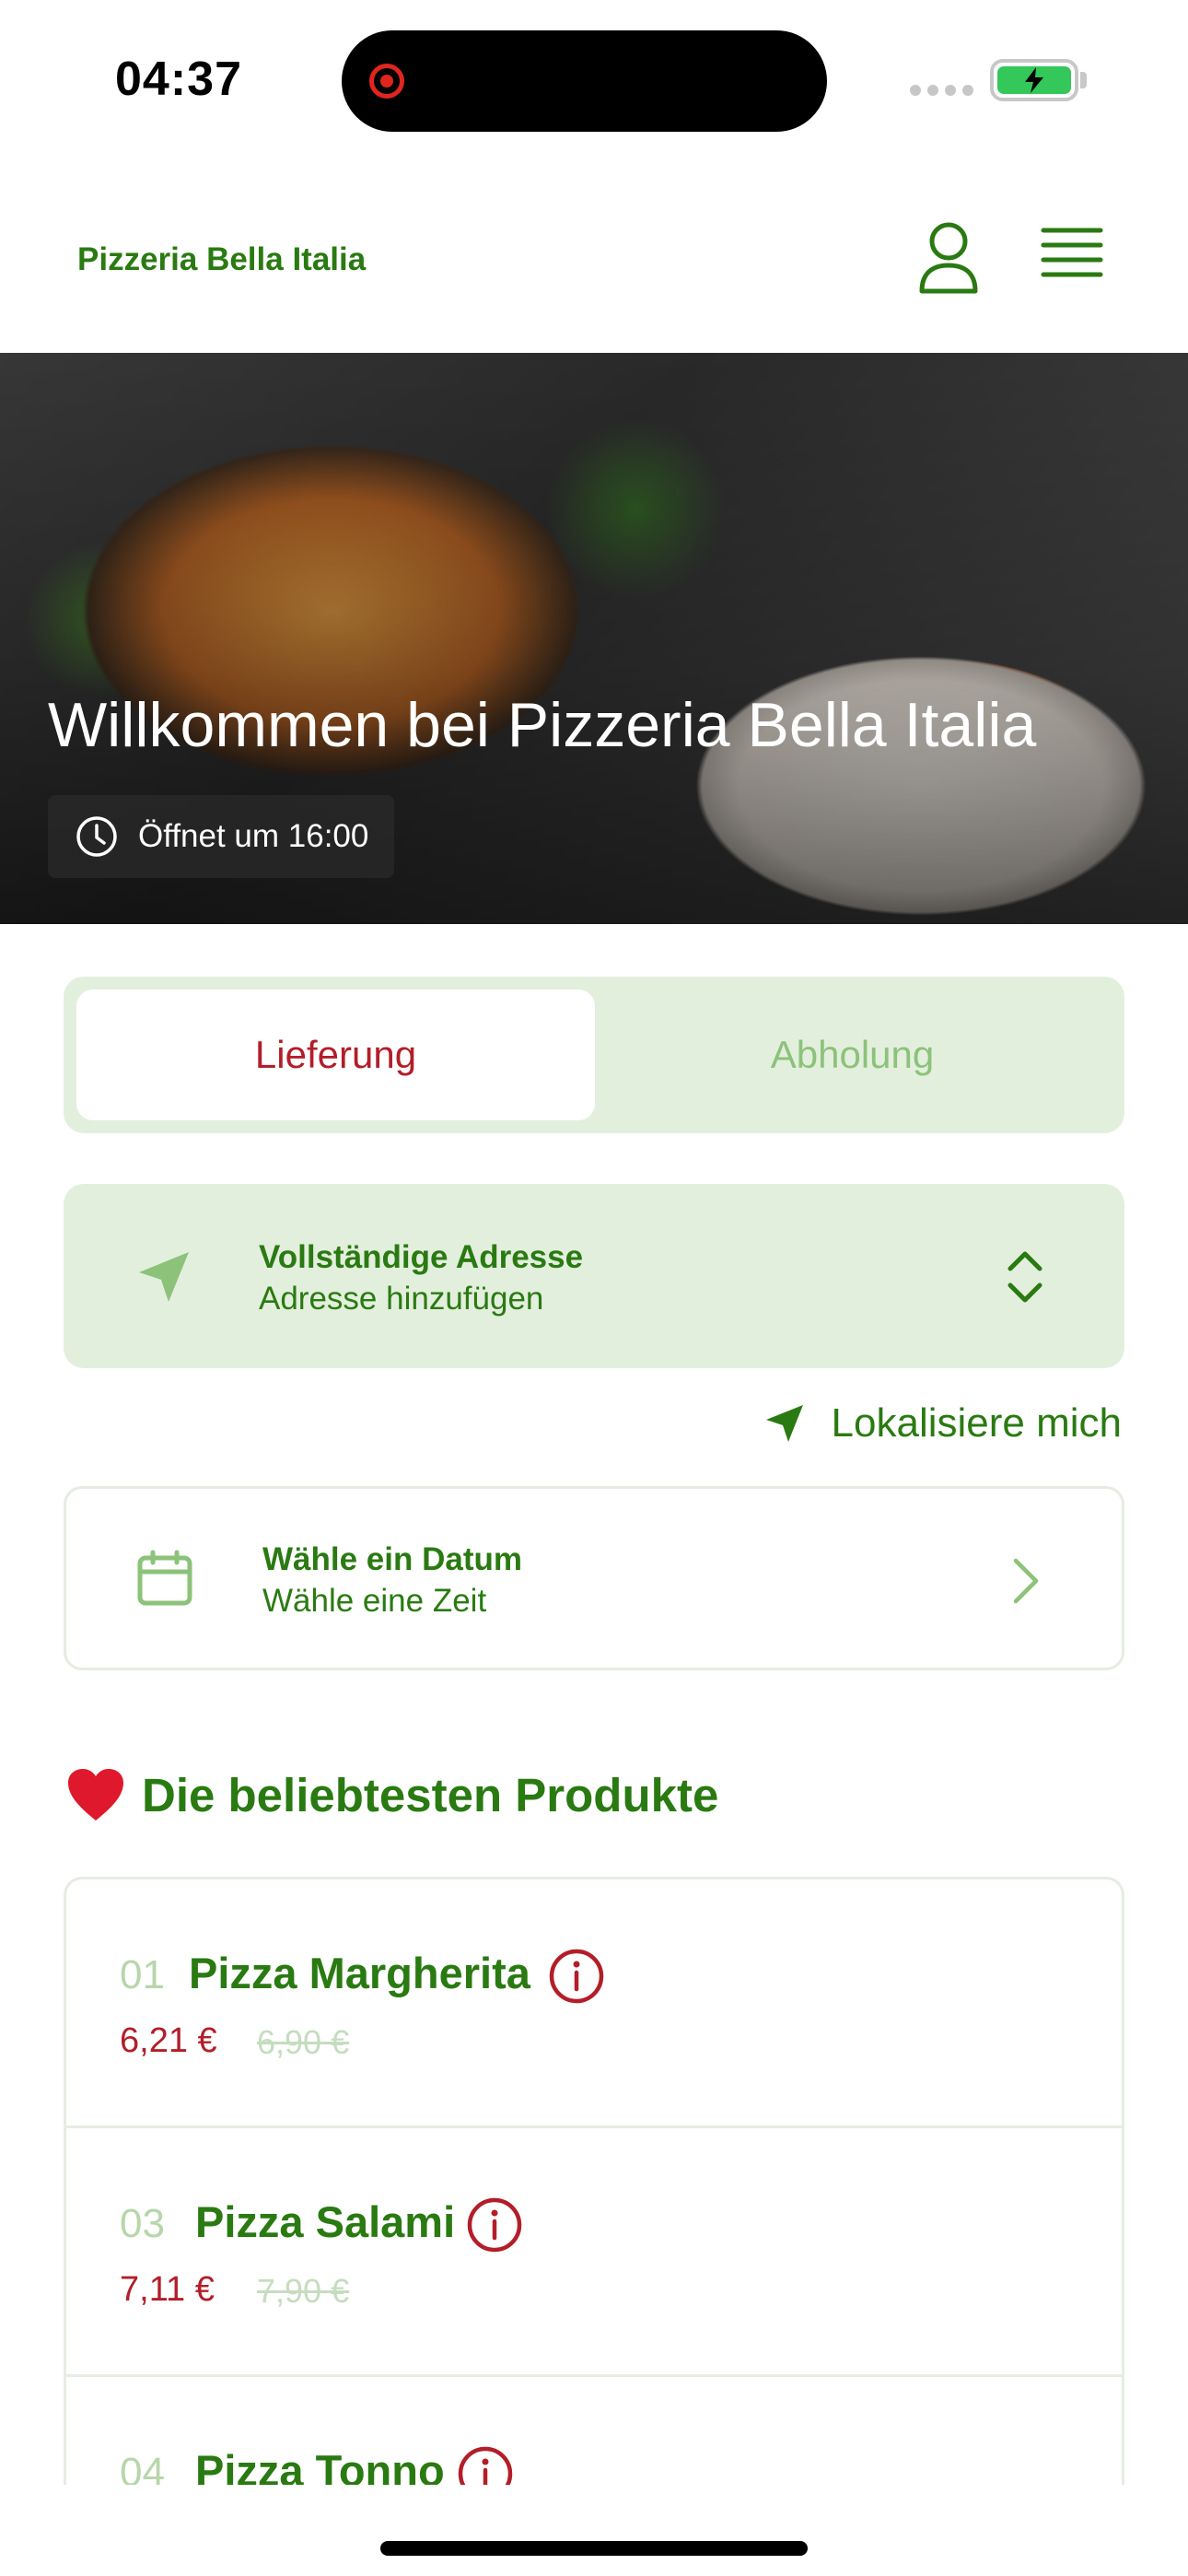 The height and width of the screenshot is (2576, 1188). Describe the element at coordinates (335, 1054) in the screenshot. I see `tab-delivery: Lieferung` at that location.